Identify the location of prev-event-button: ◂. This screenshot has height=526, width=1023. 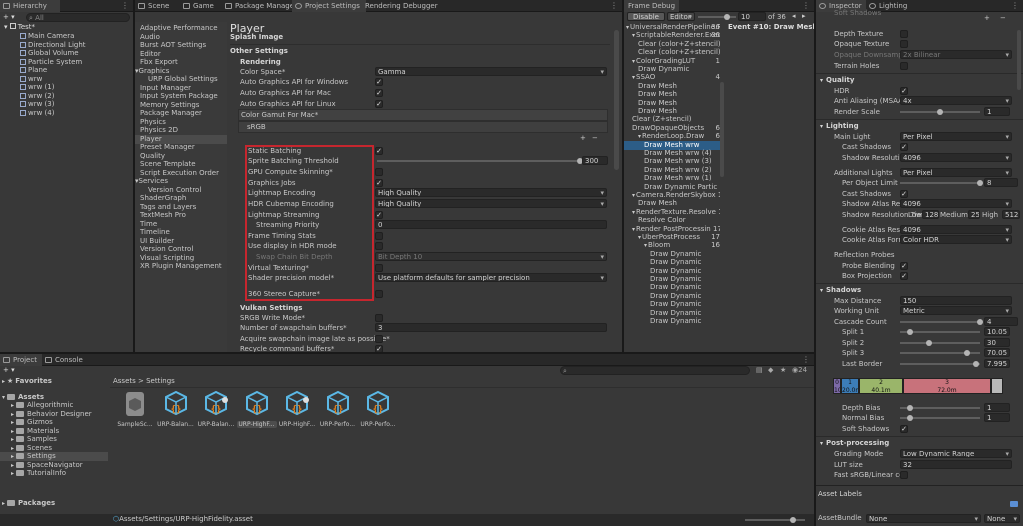
(794, 16).